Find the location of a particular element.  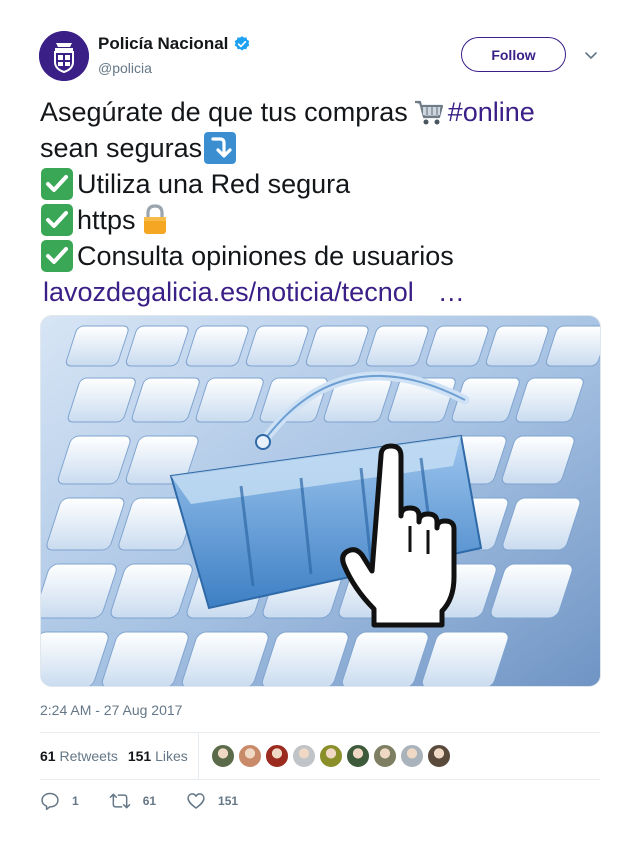

tweet-line-4: https is located at coordinates (320, 220).